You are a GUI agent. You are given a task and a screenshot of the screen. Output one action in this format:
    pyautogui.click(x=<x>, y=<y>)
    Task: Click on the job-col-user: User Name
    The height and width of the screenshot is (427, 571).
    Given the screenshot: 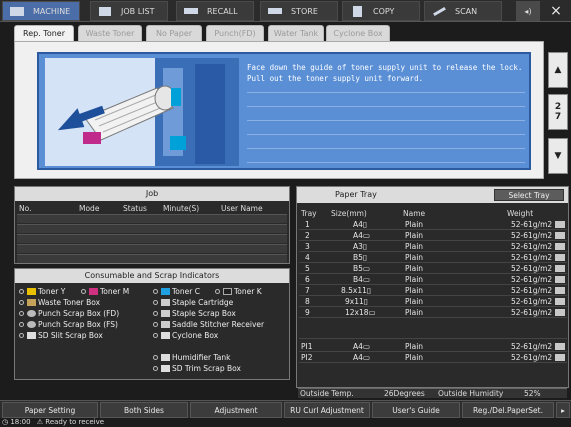 What is the action you would take?
    pyautogui.click(x=242, y=208)
    